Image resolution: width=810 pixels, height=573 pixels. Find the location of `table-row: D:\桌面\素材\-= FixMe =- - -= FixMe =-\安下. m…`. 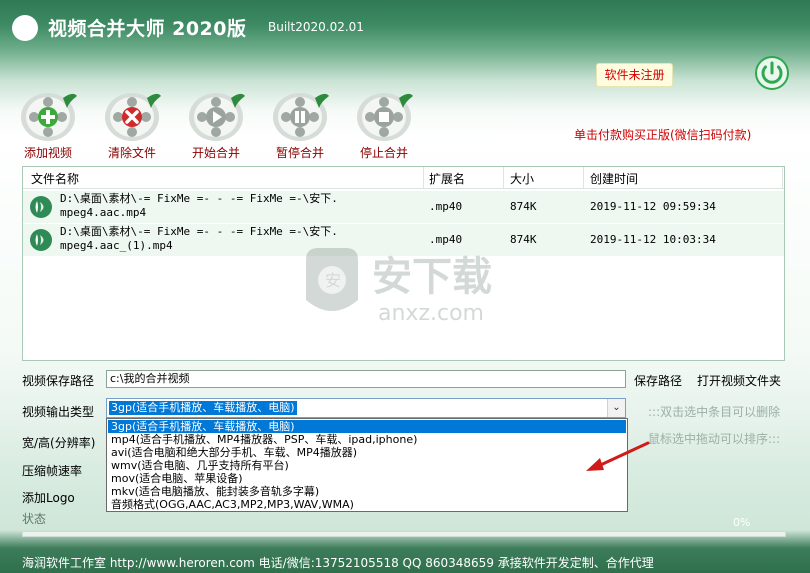

table-row: D:\桌面\素材\-= FixMe =- - -= FixMe =-\安下. m… is located at coordinates (403, 207).